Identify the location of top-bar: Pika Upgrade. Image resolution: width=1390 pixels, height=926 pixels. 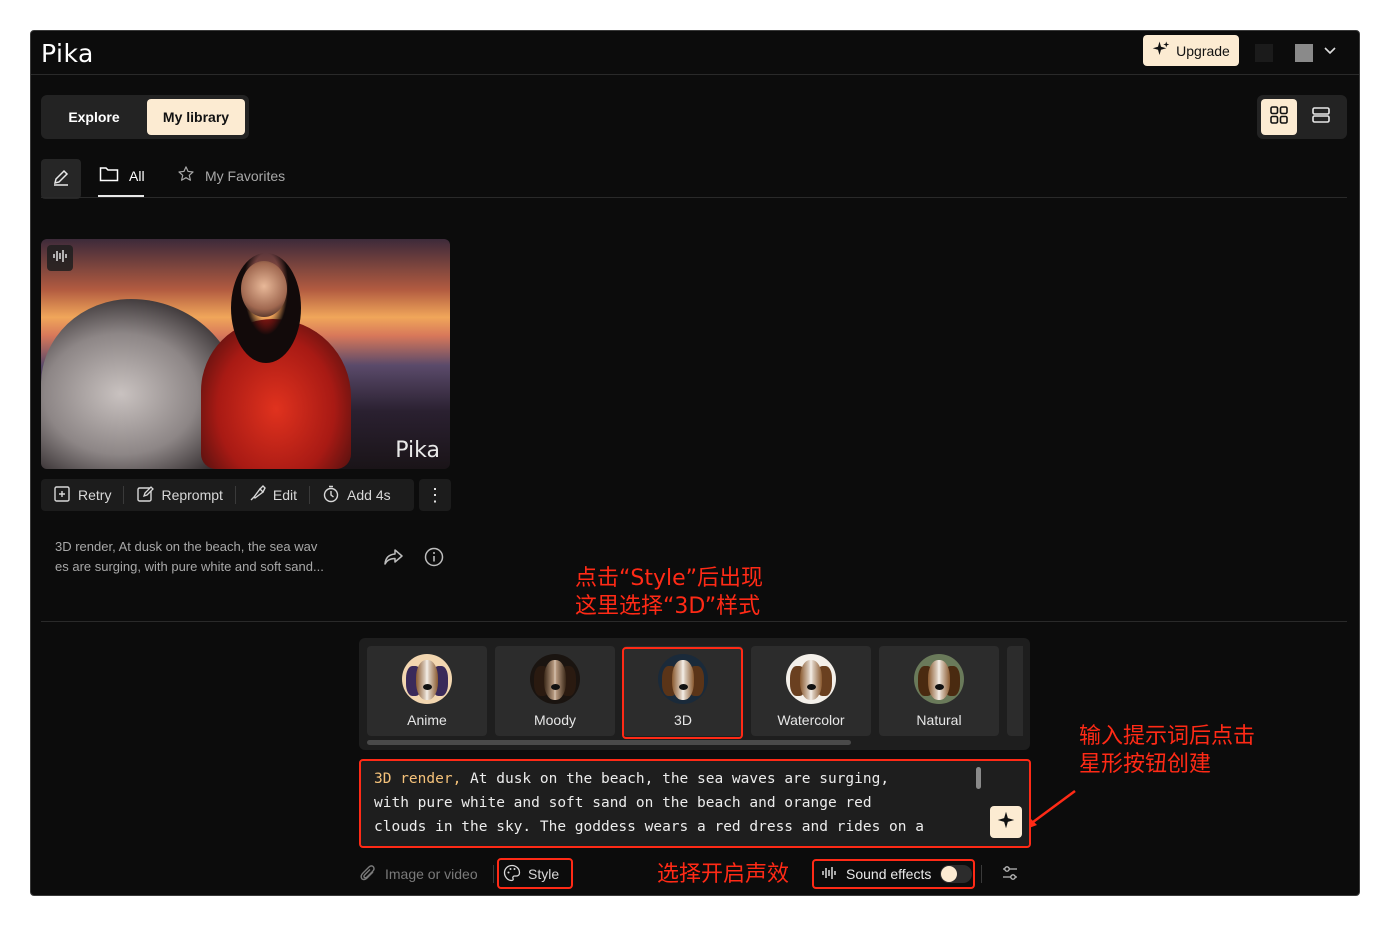
(695, 53).